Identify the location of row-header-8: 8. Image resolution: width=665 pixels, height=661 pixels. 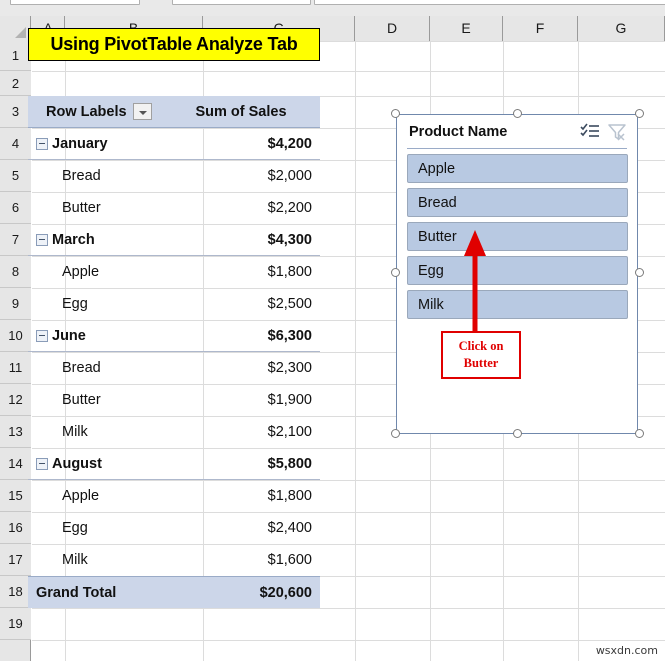
(15, 272).